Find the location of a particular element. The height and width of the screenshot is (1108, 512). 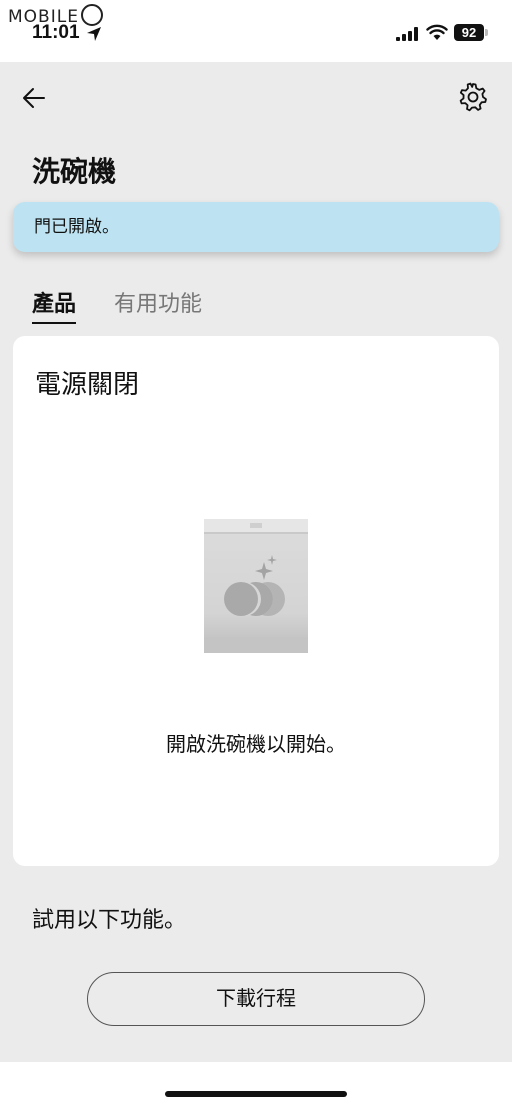

status-time: 11:01 is located at coordinates (56, 32).